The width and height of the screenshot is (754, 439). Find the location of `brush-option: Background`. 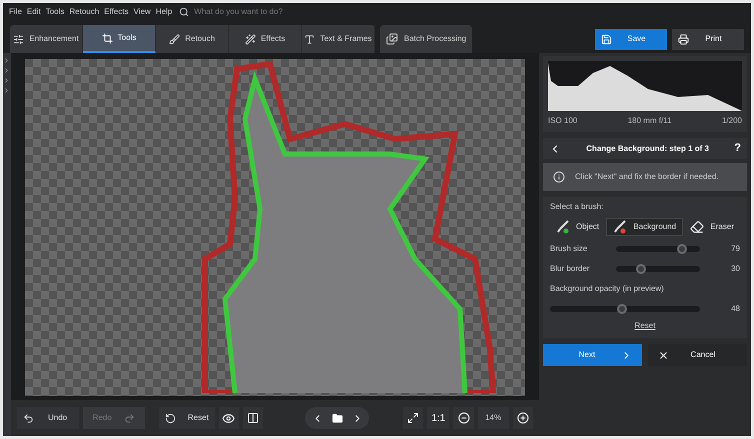

brush-option: Background is located at coordinates (645, 227).